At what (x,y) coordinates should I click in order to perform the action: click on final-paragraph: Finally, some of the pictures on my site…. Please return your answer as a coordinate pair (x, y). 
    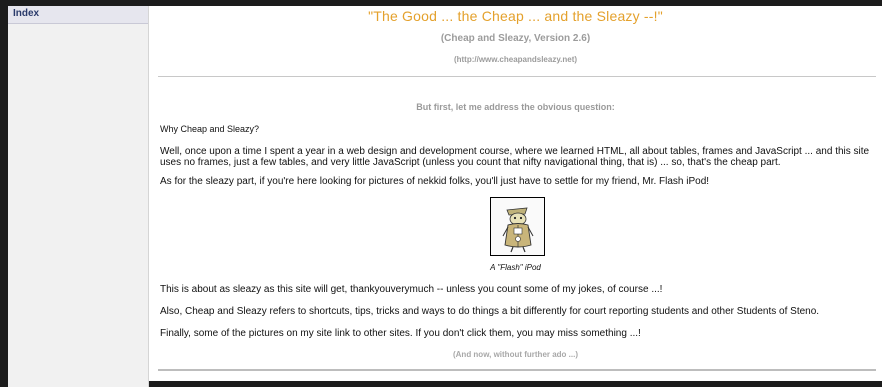
    Looking at the image, I should click on (400, 333).